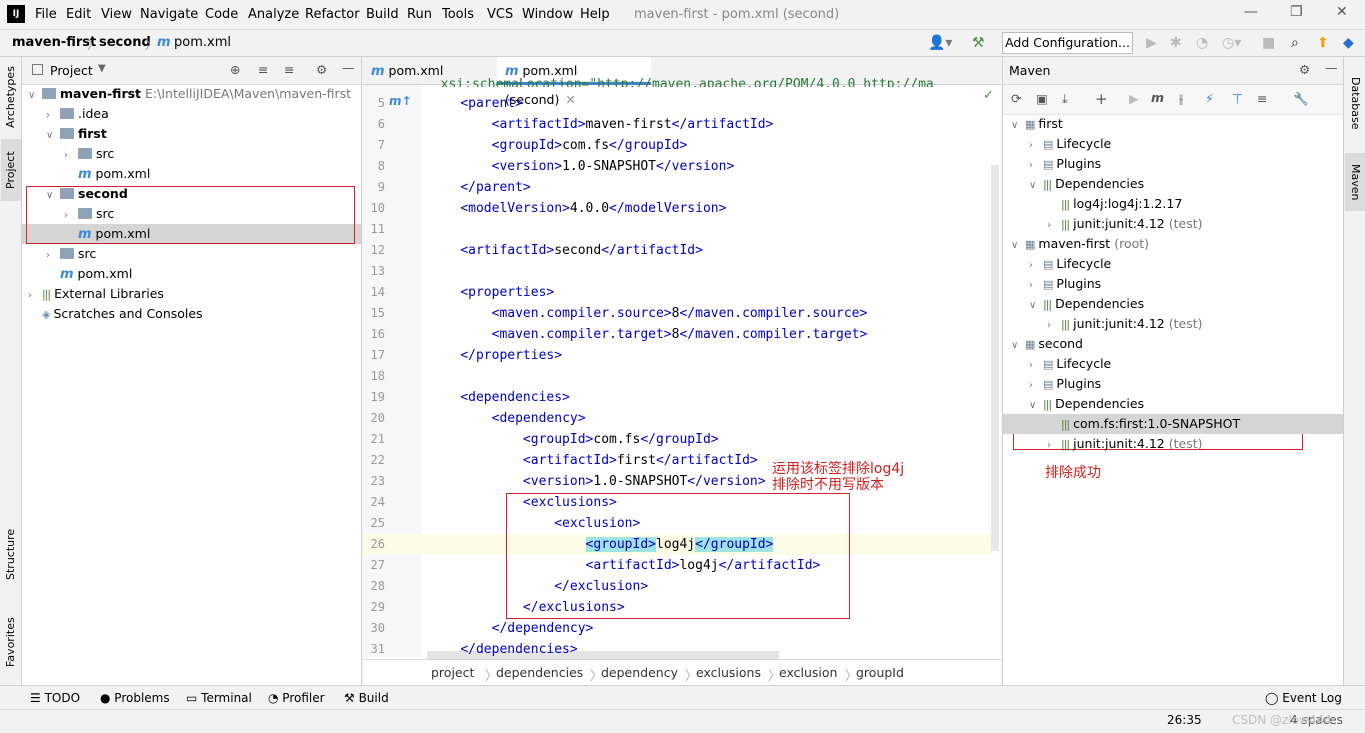 This screenshot has width=1365, height=733. I want to click on tree-row: ◈ Scratches and Consoles, so click(122, 314).